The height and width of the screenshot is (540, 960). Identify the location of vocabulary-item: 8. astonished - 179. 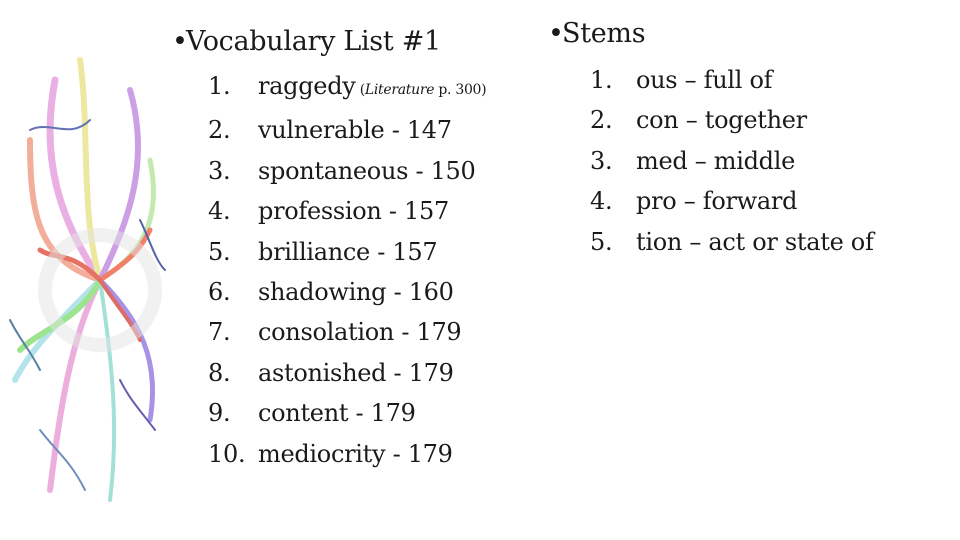
(331, 372).